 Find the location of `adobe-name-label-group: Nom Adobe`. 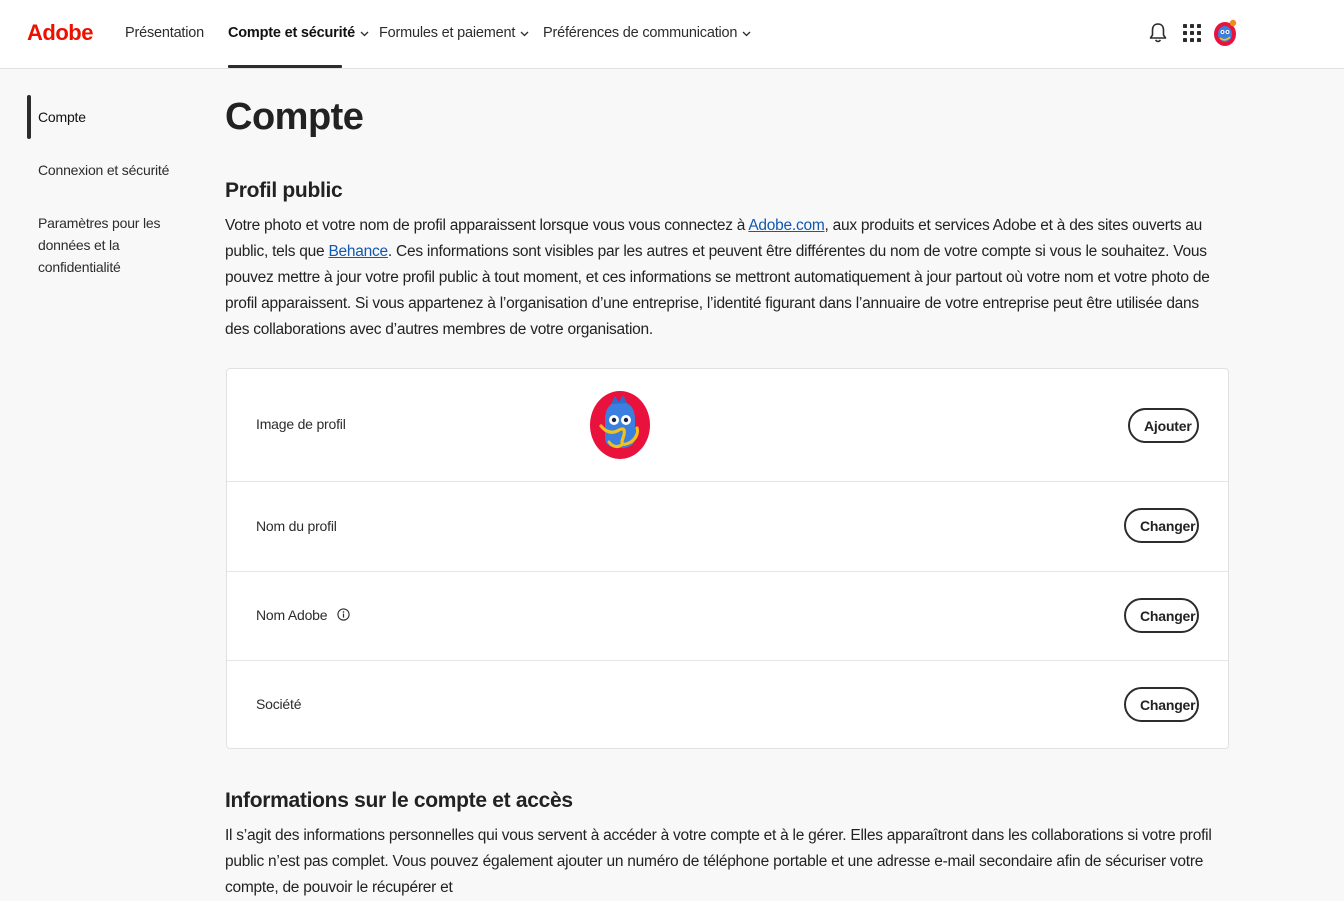

adobe-name-label-group: Nom Adobe is located at coordinates (303, 615).